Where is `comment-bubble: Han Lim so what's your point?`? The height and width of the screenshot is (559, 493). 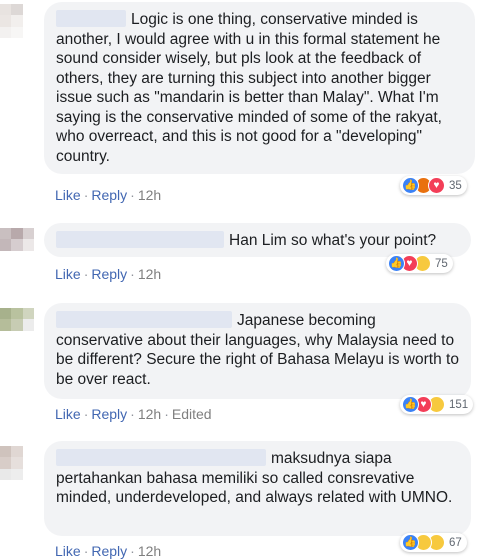
comment-bubble: Han Lim so what's your point? is located at coordinates (257, 240).